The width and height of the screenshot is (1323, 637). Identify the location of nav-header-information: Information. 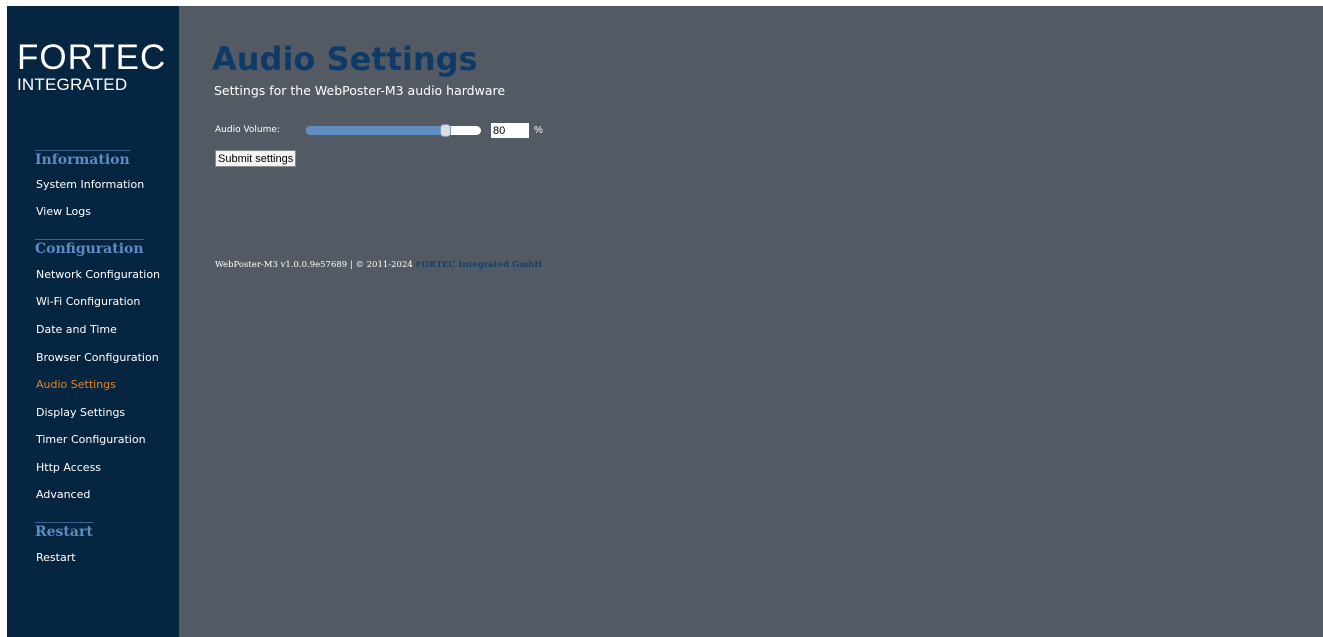
(82, 159).